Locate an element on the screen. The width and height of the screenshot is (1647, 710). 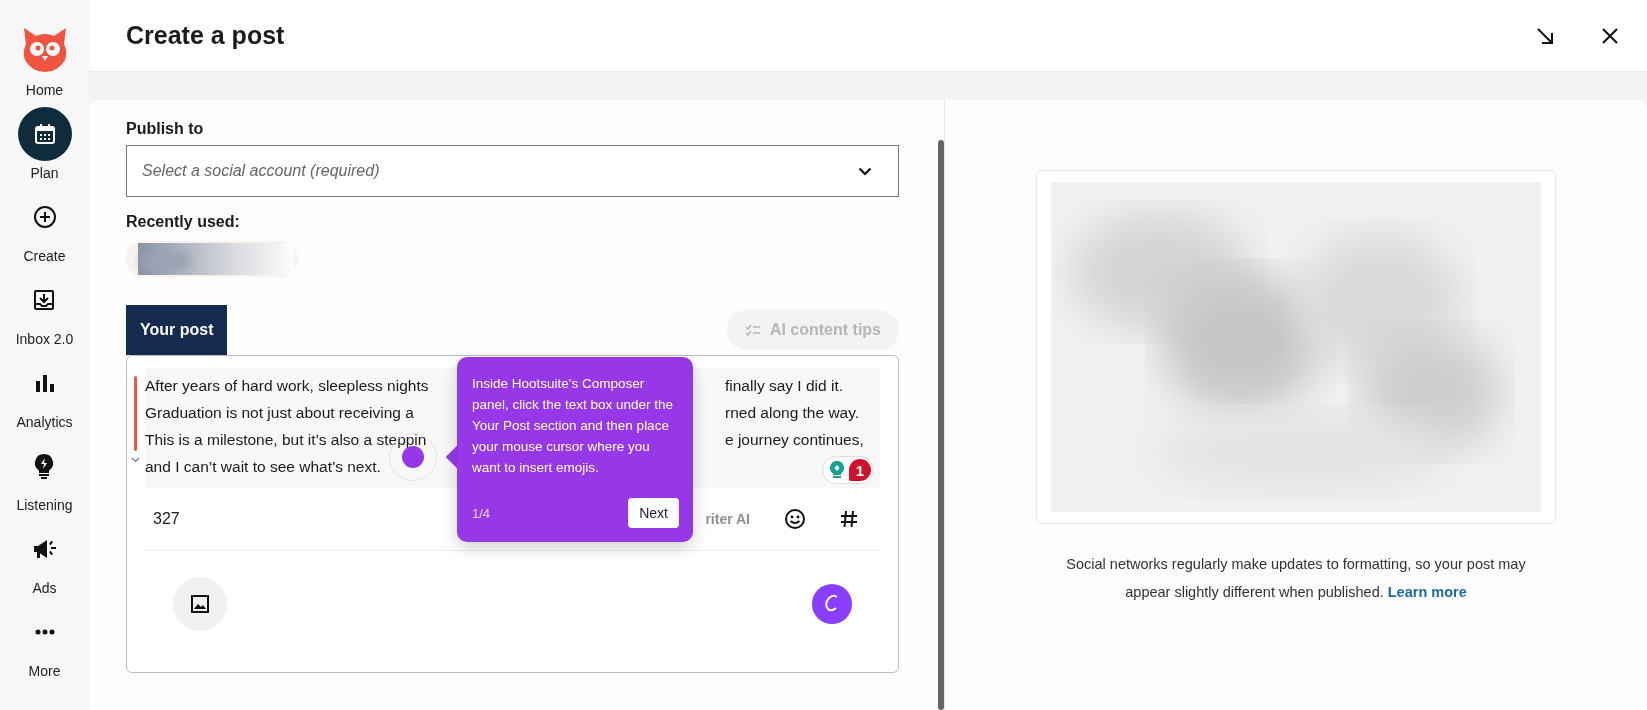
sidebar-item: Ads is located at coordinates (44, 562).